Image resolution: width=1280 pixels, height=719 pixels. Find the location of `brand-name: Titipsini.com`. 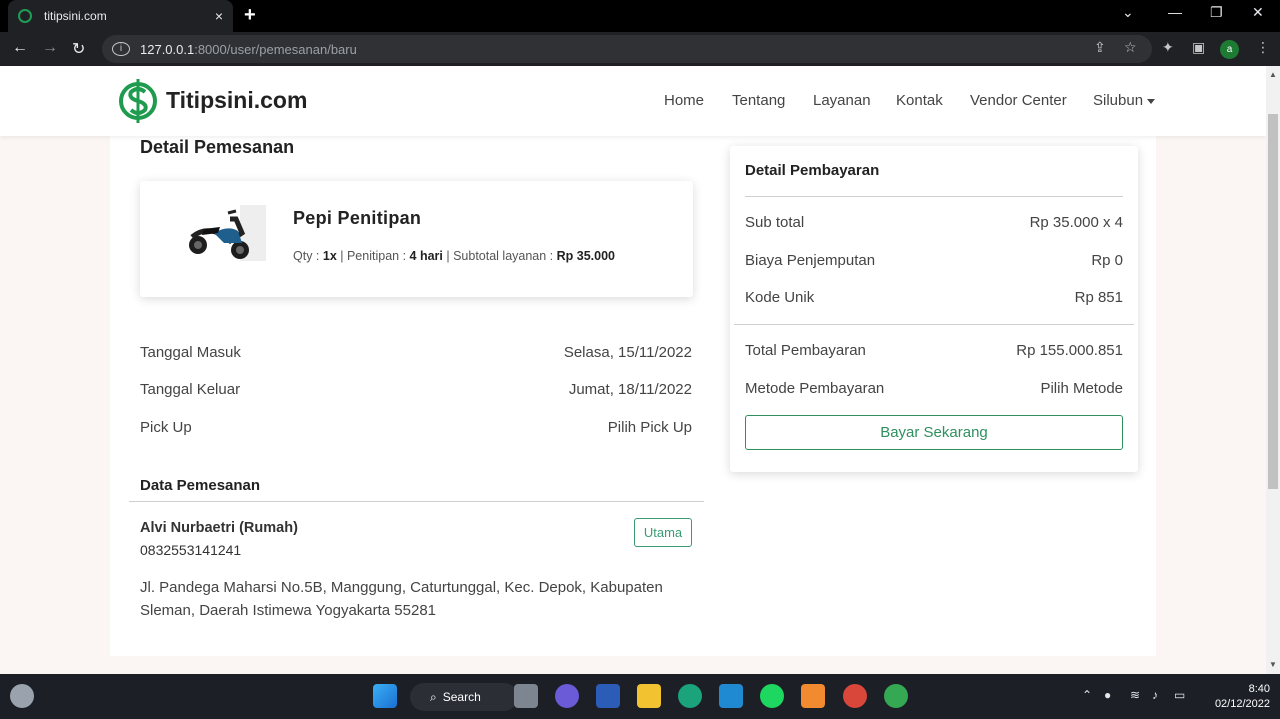

brand-name: Titipsini.com is located at coordinates (236, 100).